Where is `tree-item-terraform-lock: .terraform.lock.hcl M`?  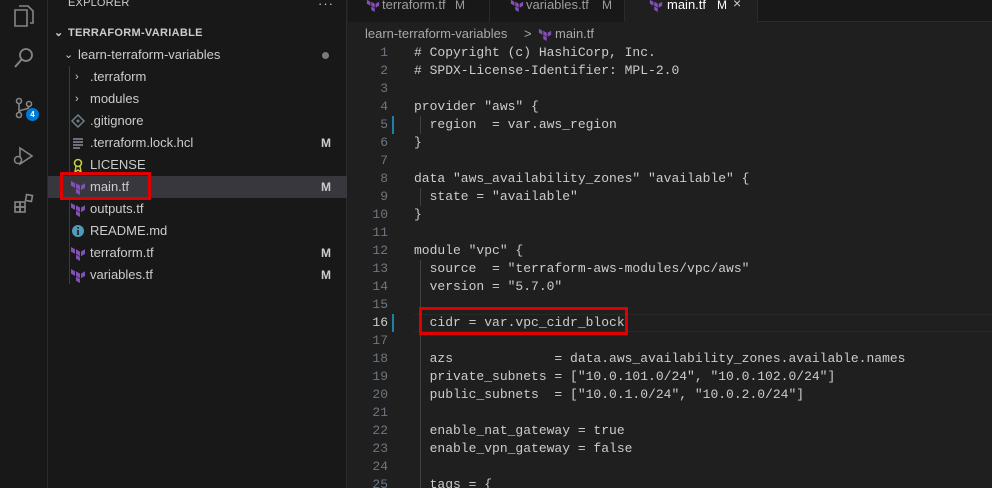 tree-item-terraform-lock: .terraform.lock.hcl M is located at coordinates (197, 143).